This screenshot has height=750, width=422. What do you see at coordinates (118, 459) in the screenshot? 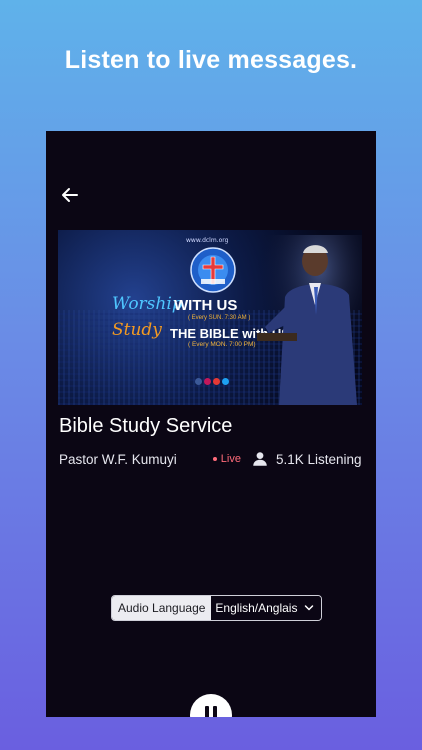
I see `preacher-name: Pastor W.F. Kumuyi` at bounding box center [118, 459].